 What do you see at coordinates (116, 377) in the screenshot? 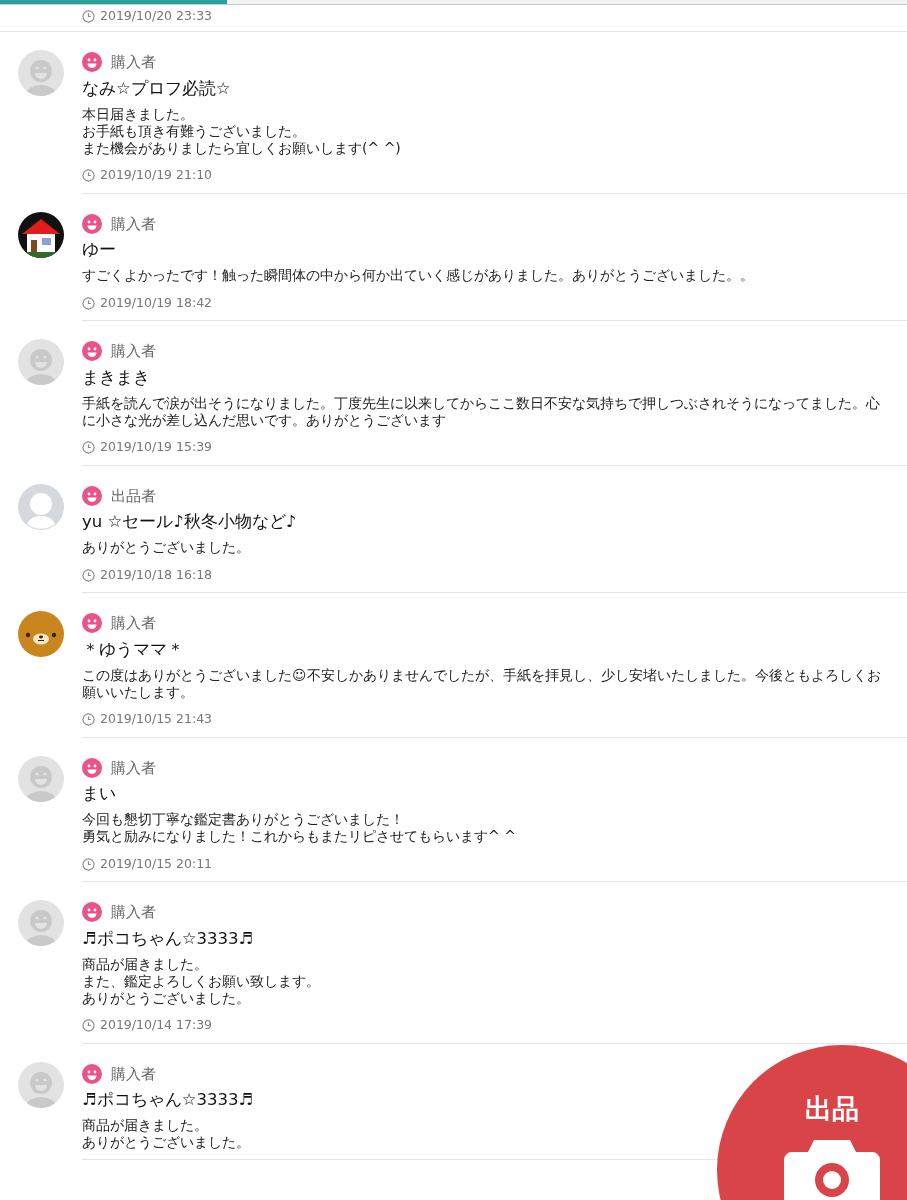
I see `user-name: まきまき` at bounding box center [116, 377].